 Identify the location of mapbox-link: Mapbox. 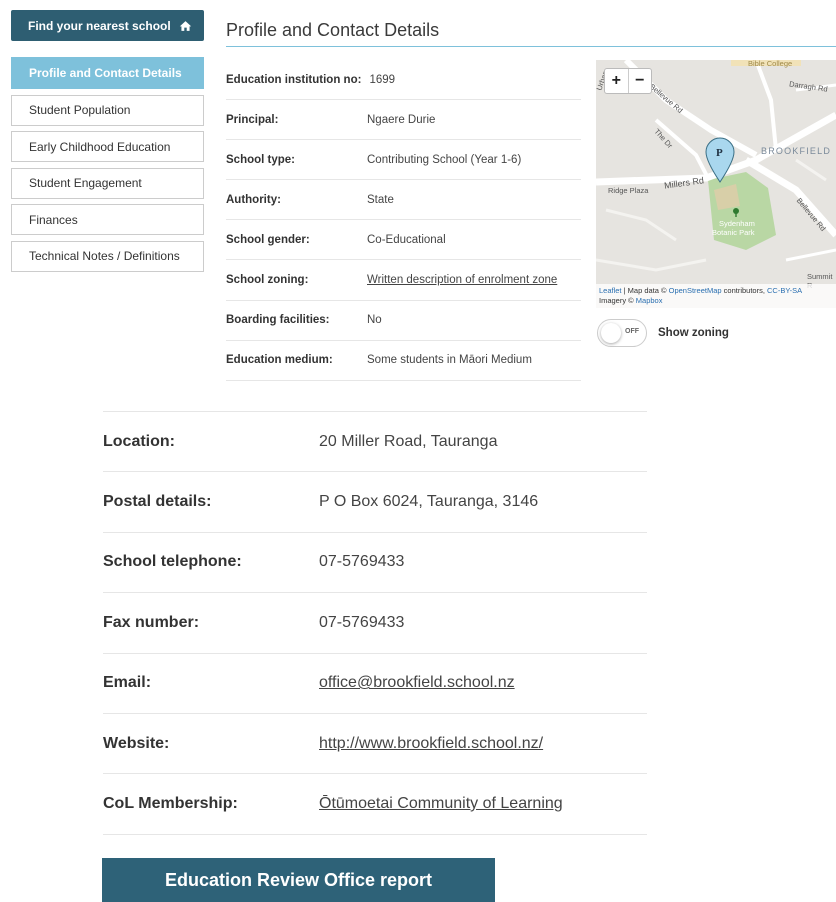
(649, 300).